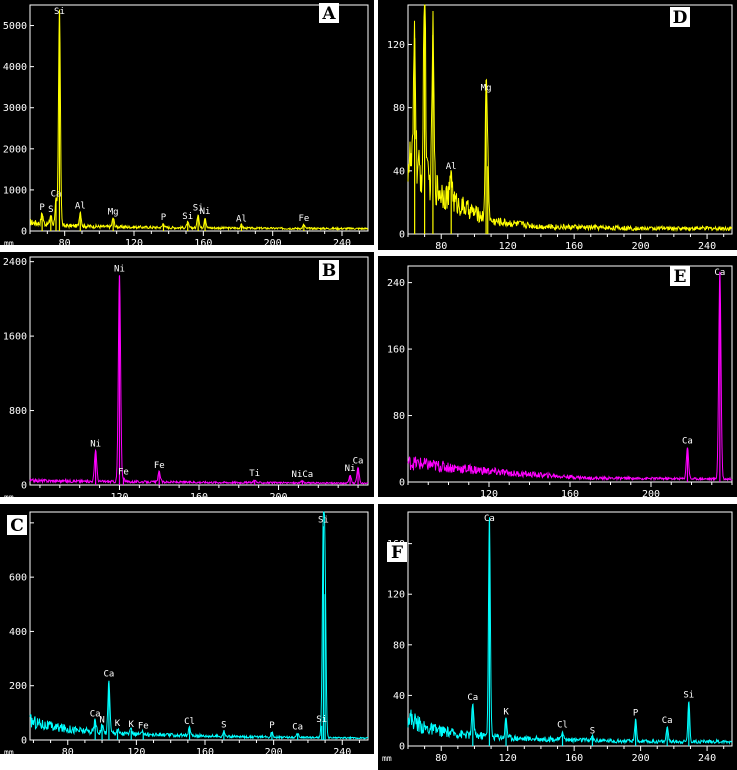  I want to click on y-tick-label: 240, so click(396, 283).